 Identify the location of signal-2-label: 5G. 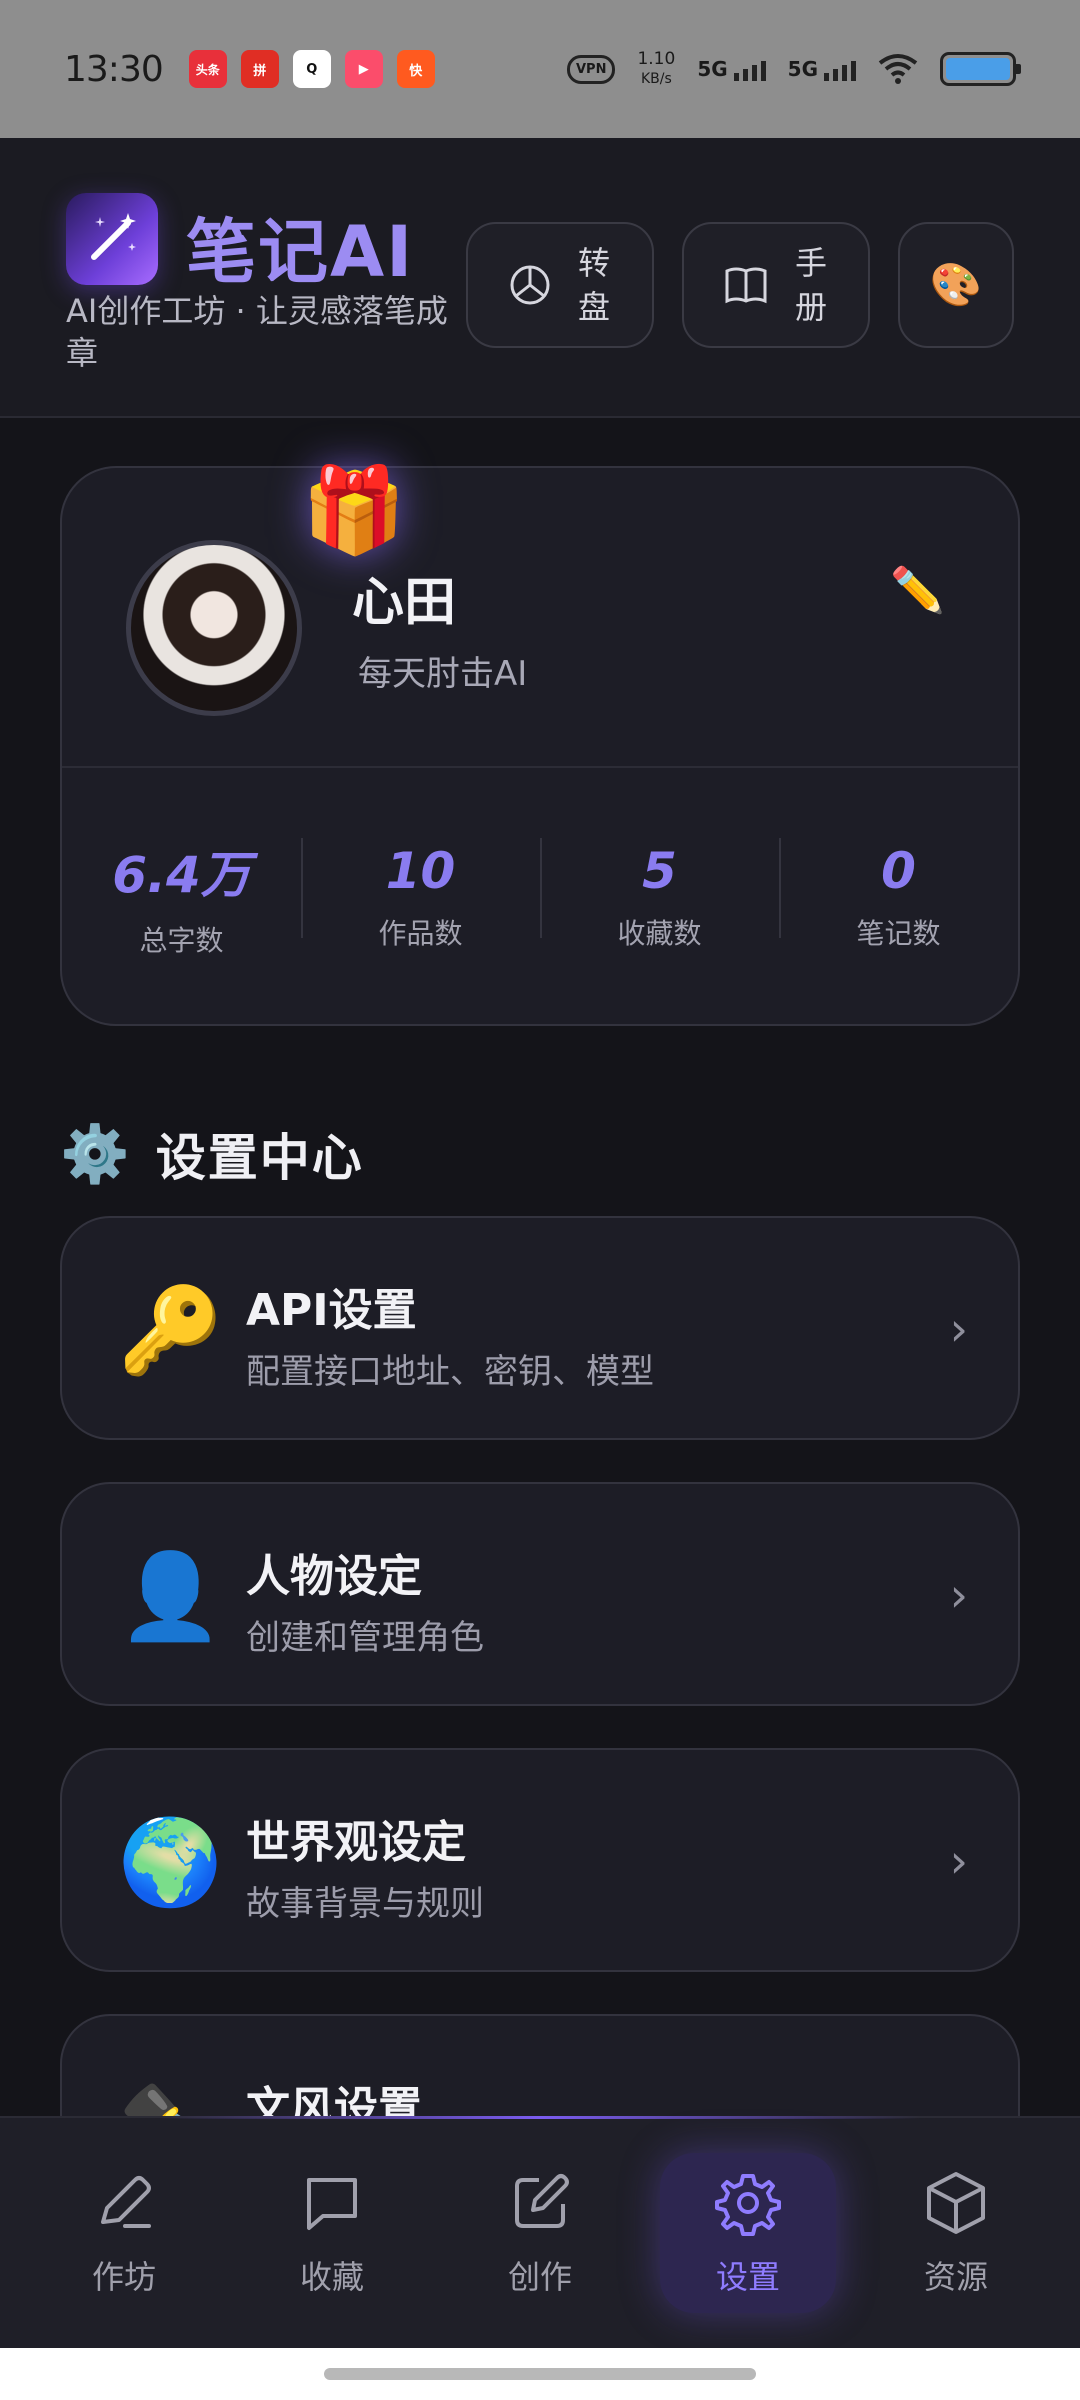
(802, 69).